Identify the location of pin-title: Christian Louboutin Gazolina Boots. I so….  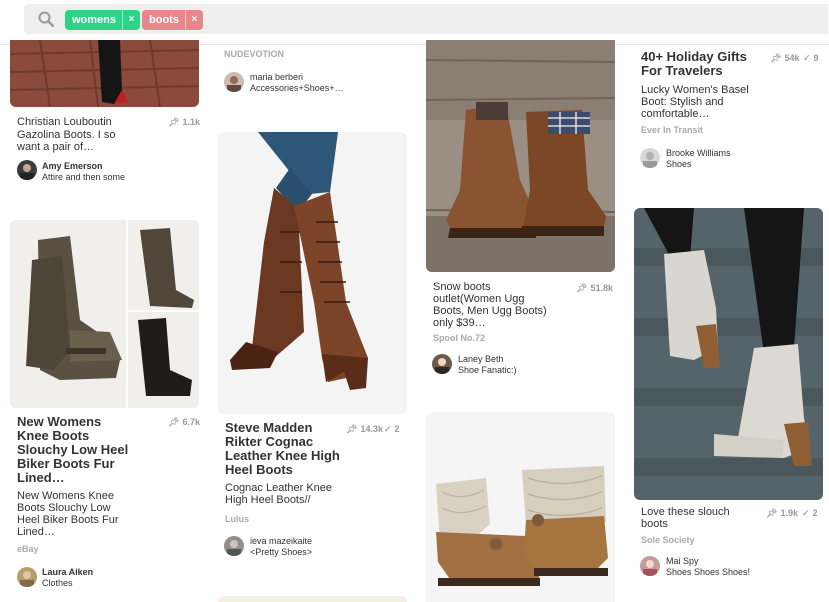
(87, 135).